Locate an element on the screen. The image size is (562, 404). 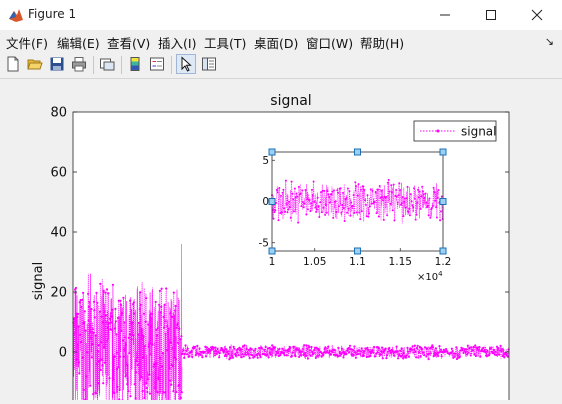
colorbar-button is located at coordinates (135, 64).